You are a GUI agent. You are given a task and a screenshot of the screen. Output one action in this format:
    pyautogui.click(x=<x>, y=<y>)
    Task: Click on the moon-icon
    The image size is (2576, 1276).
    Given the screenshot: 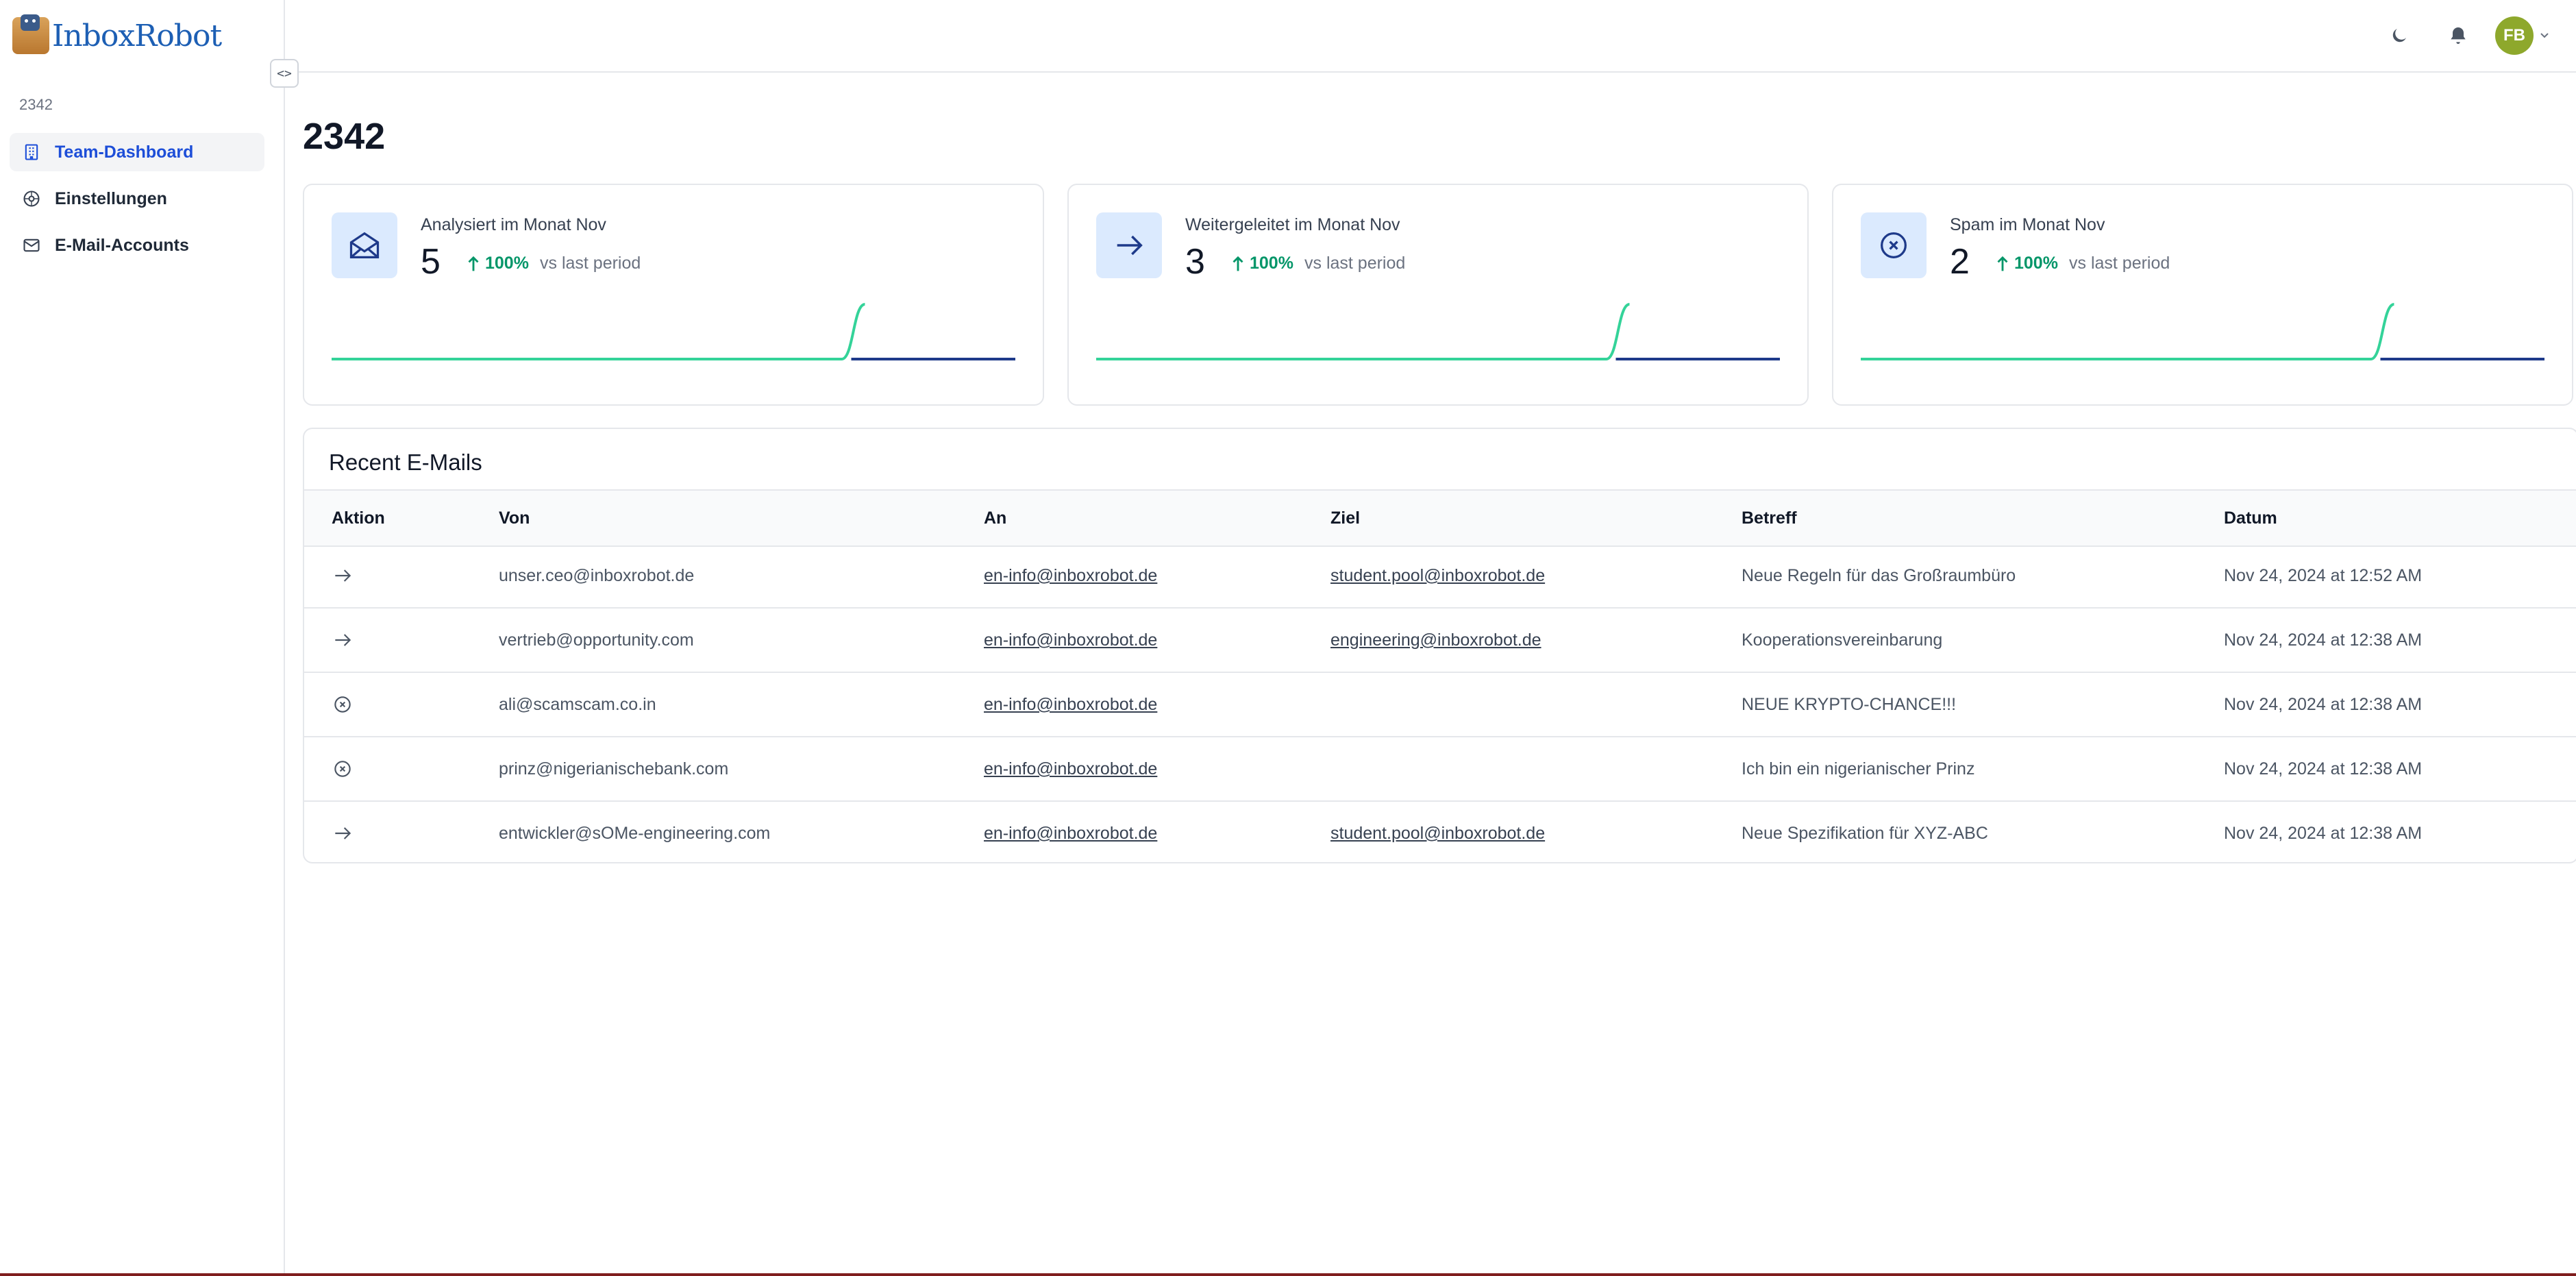 What is the action you would take?
    pyautogui.click(x=2399, y=35)
    